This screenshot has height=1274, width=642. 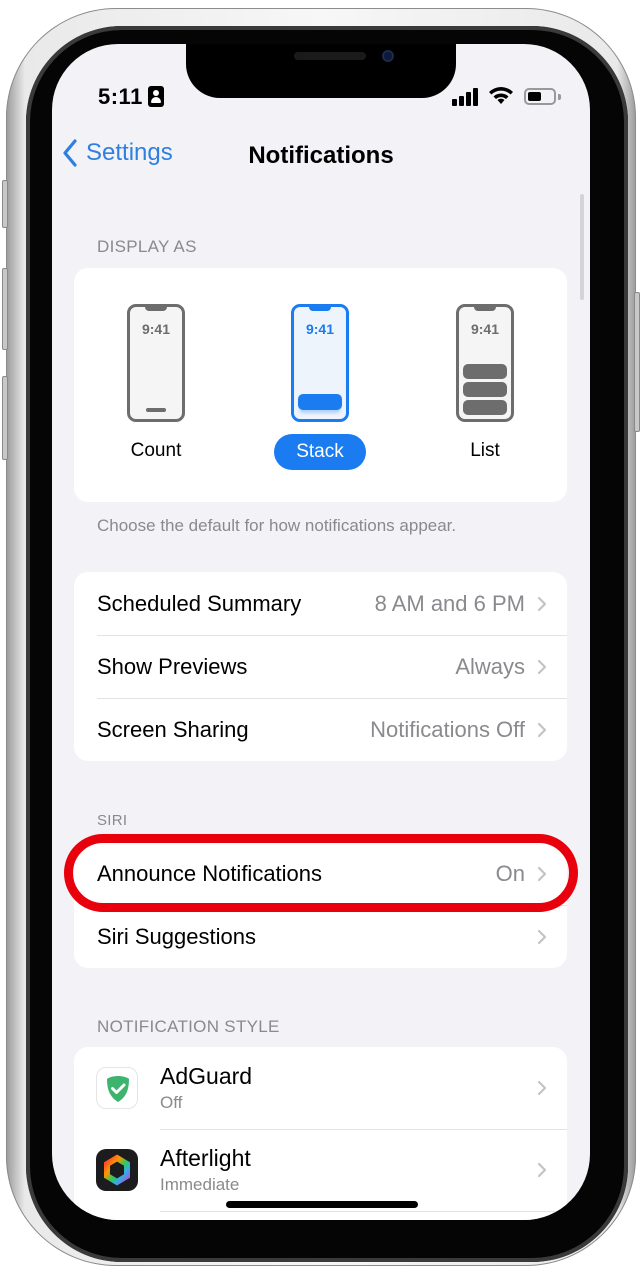 What do you see at coordinates (120, 96) in the screenshot?
I see `status-time: 5:11` at bounding box center [120, 96].